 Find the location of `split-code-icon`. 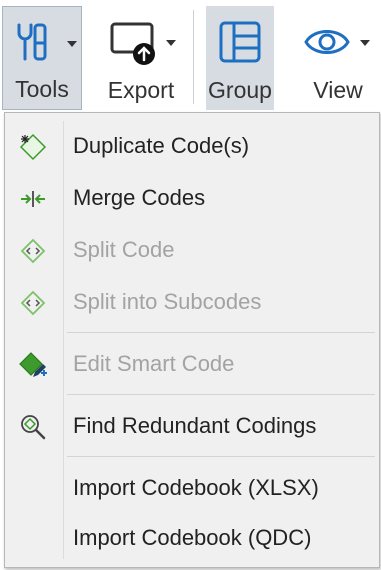

split-code-icon is located at coordinates (33, 251).